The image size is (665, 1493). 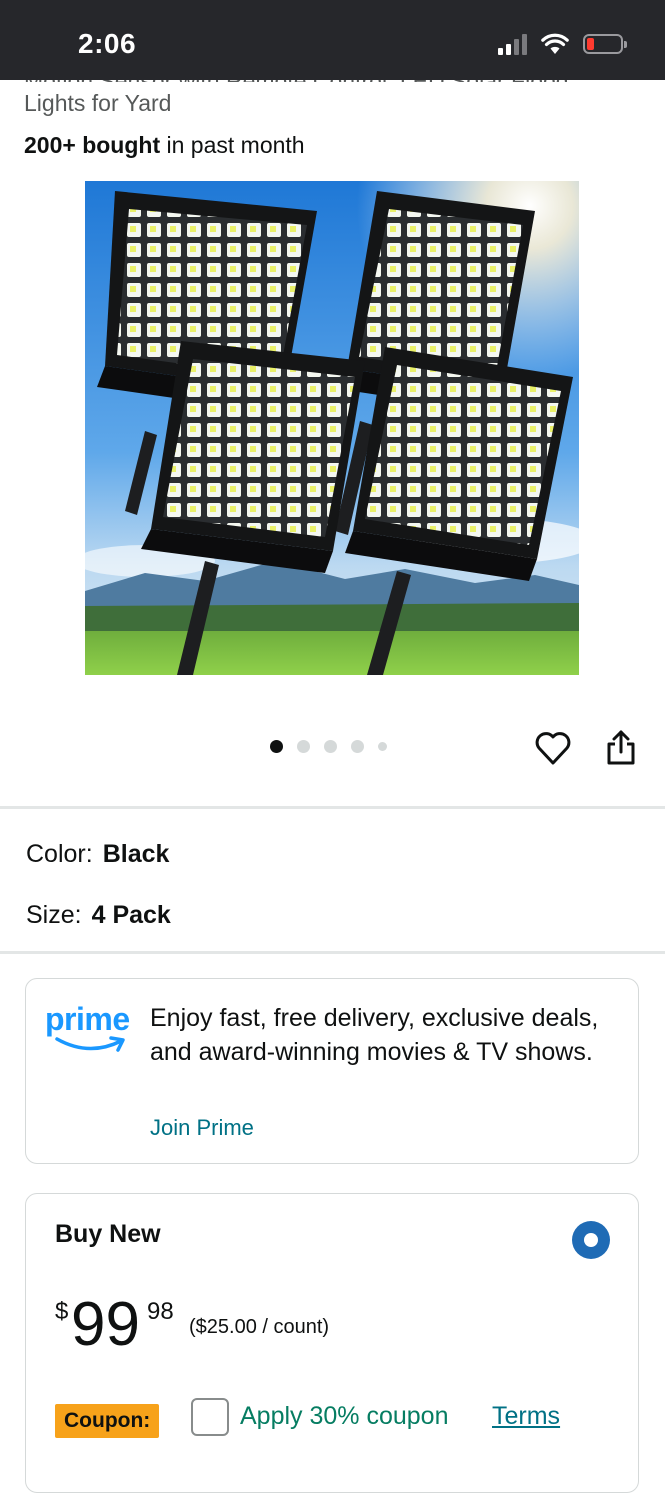 I want to click on coupon-checkbox, so click(x=210, y=1417).